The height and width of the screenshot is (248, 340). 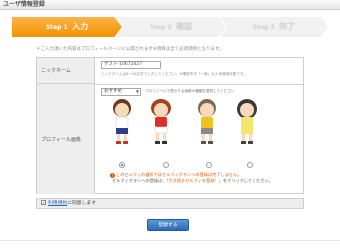 I want to click on warning-icon: !, so click(x=112, y=175).